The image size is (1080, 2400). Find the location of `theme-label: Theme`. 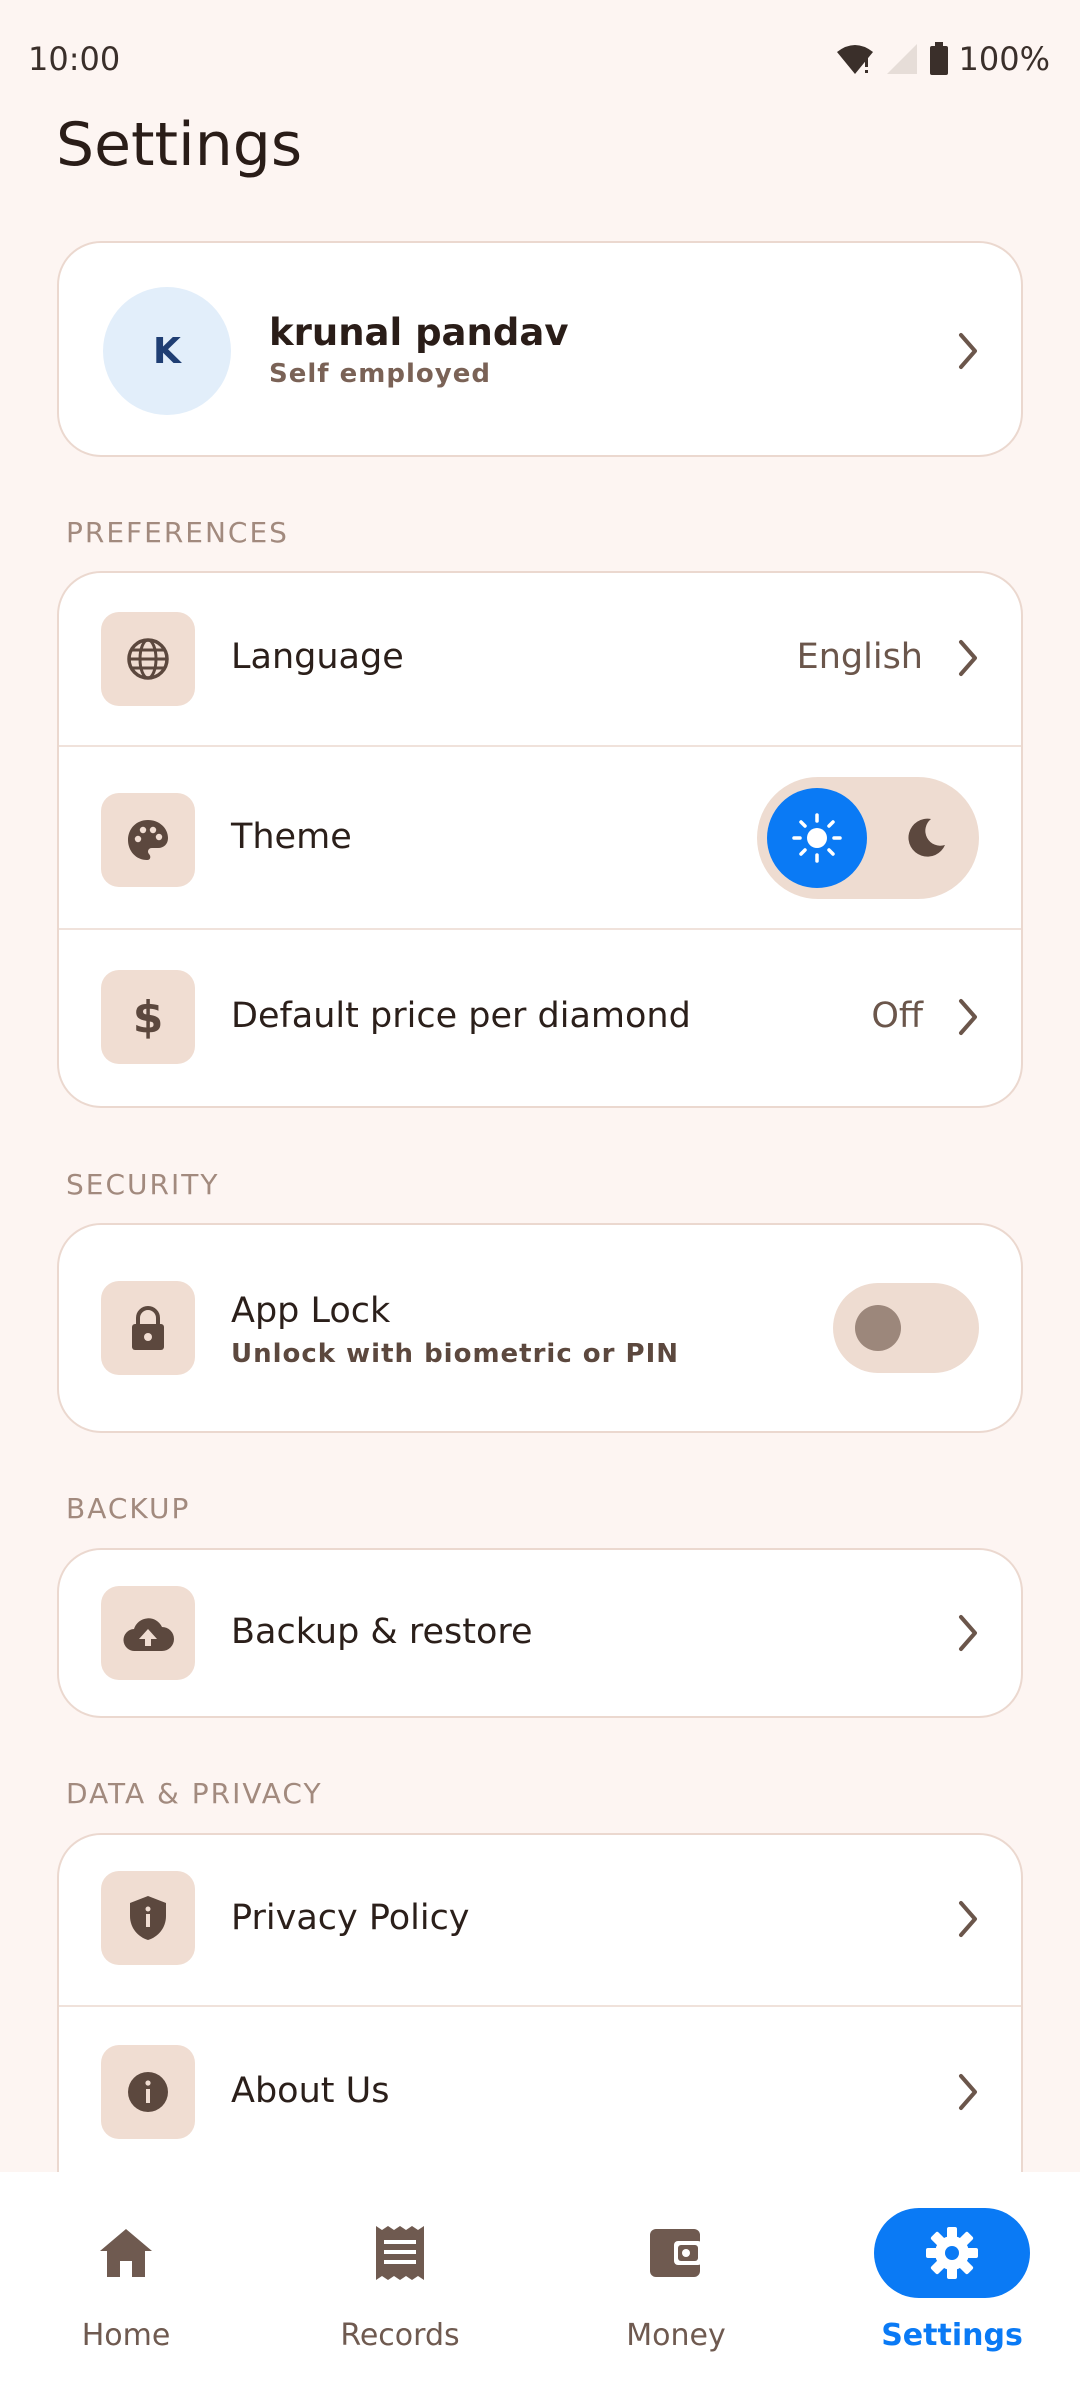

theme-label: Theme is located at coordinates (291, 837).